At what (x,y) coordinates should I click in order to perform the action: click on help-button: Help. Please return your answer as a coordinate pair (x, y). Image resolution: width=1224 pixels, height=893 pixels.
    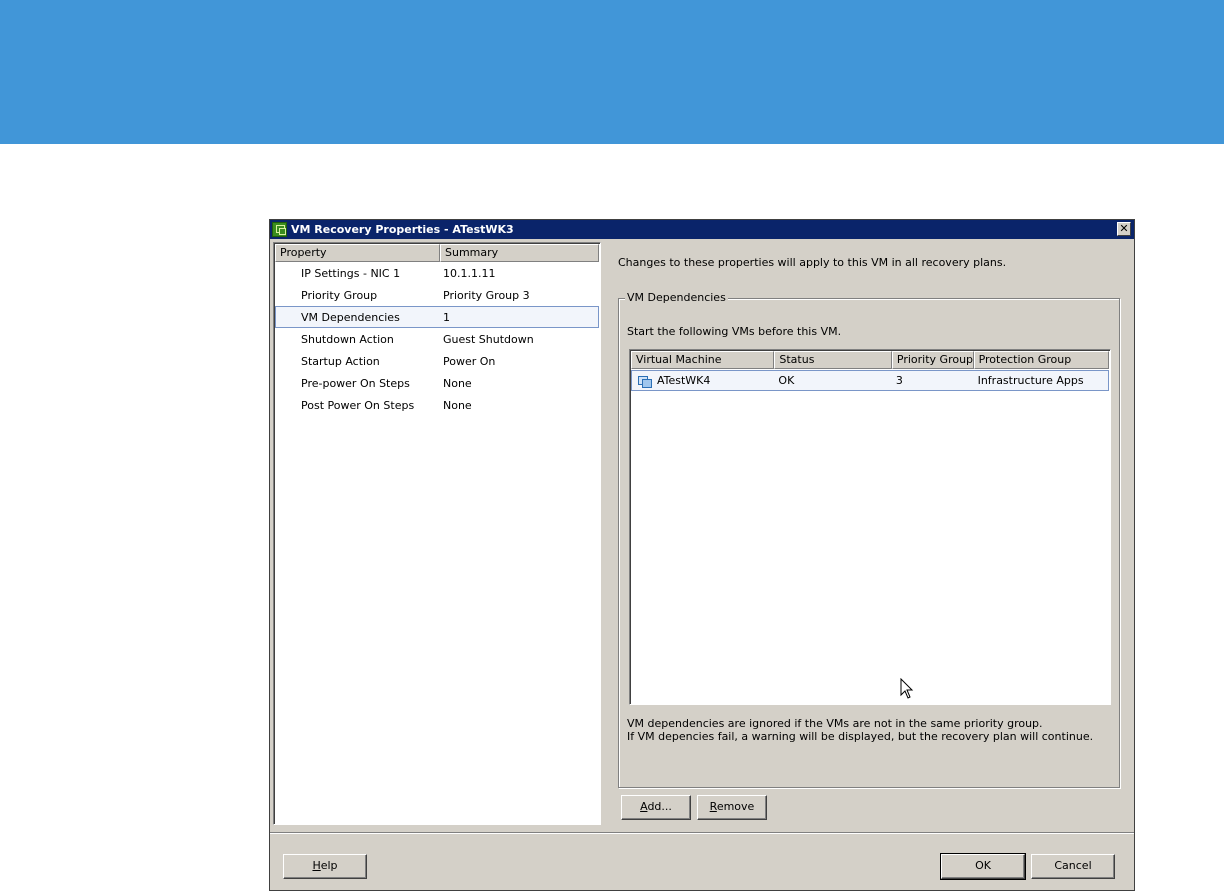
    Looking at the image, I should click on (325, 866).